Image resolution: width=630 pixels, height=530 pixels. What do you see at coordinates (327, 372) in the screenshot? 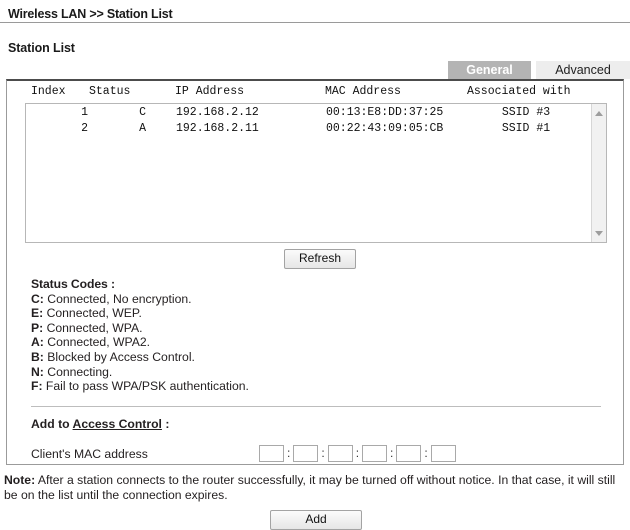
I see `status-code-n: N: Connecting.` at bounding box center [327, 372].